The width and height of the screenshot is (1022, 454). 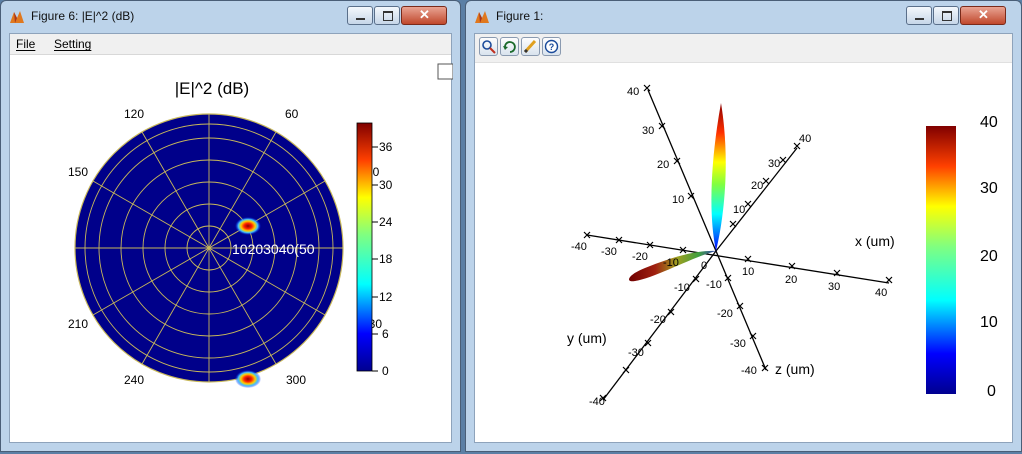 I want to click on x-tick-10: 10, so click(x=748, y=272).